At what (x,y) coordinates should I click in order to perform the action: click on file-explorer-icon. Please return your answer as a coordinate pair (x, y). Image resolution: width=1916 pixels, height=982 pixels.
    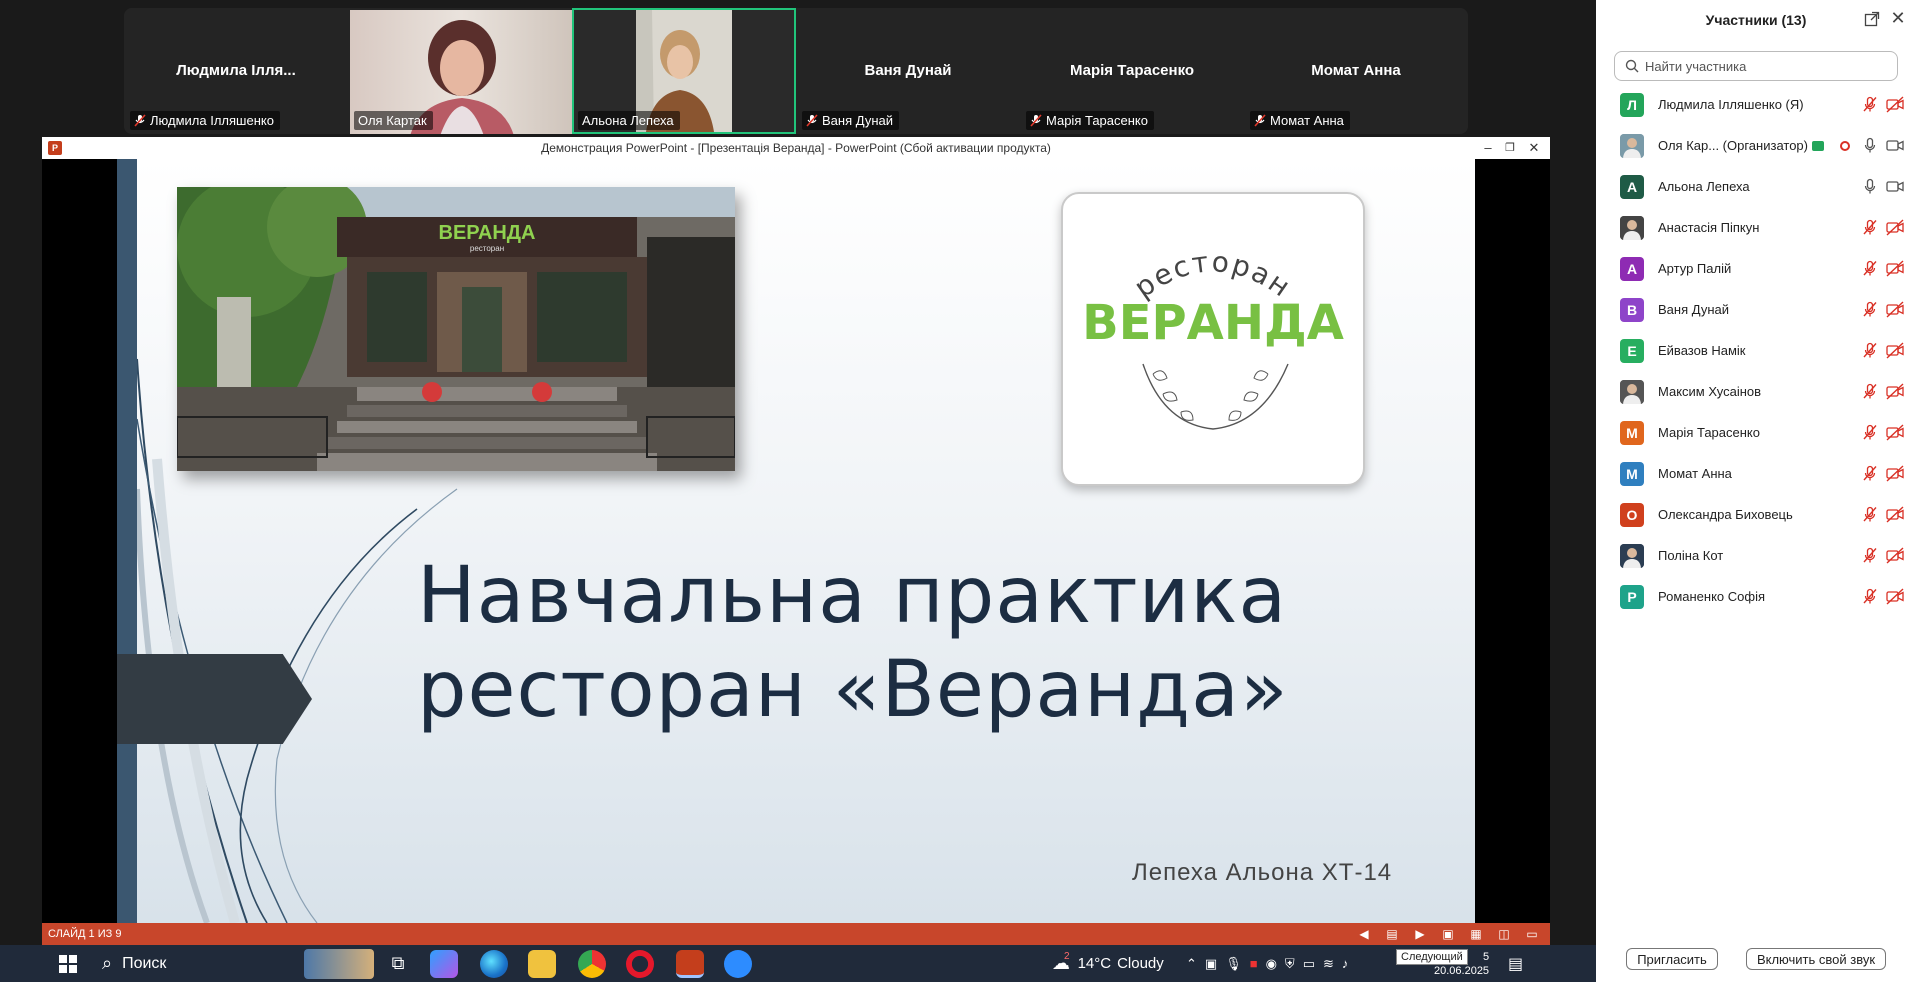
    Looking at the image, I should click on (542, 964).